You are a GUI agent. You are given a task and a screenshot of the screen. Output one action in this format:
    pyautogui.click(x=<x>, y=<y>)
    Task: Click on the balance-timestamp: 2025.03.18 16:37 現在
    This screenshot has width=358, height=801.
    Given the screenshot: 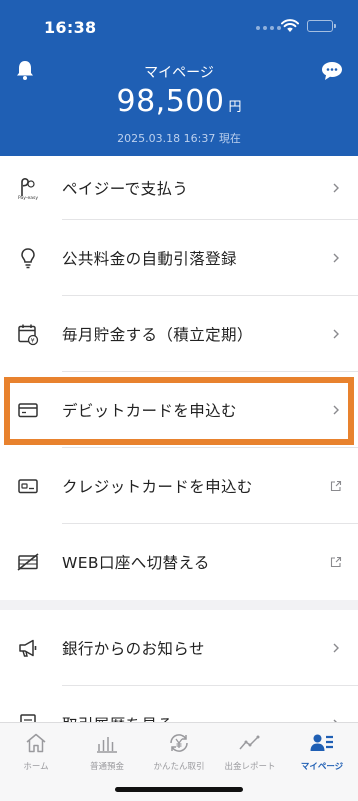 What is the action you would take?
    pyautogui.click(x=179, y=138)
    